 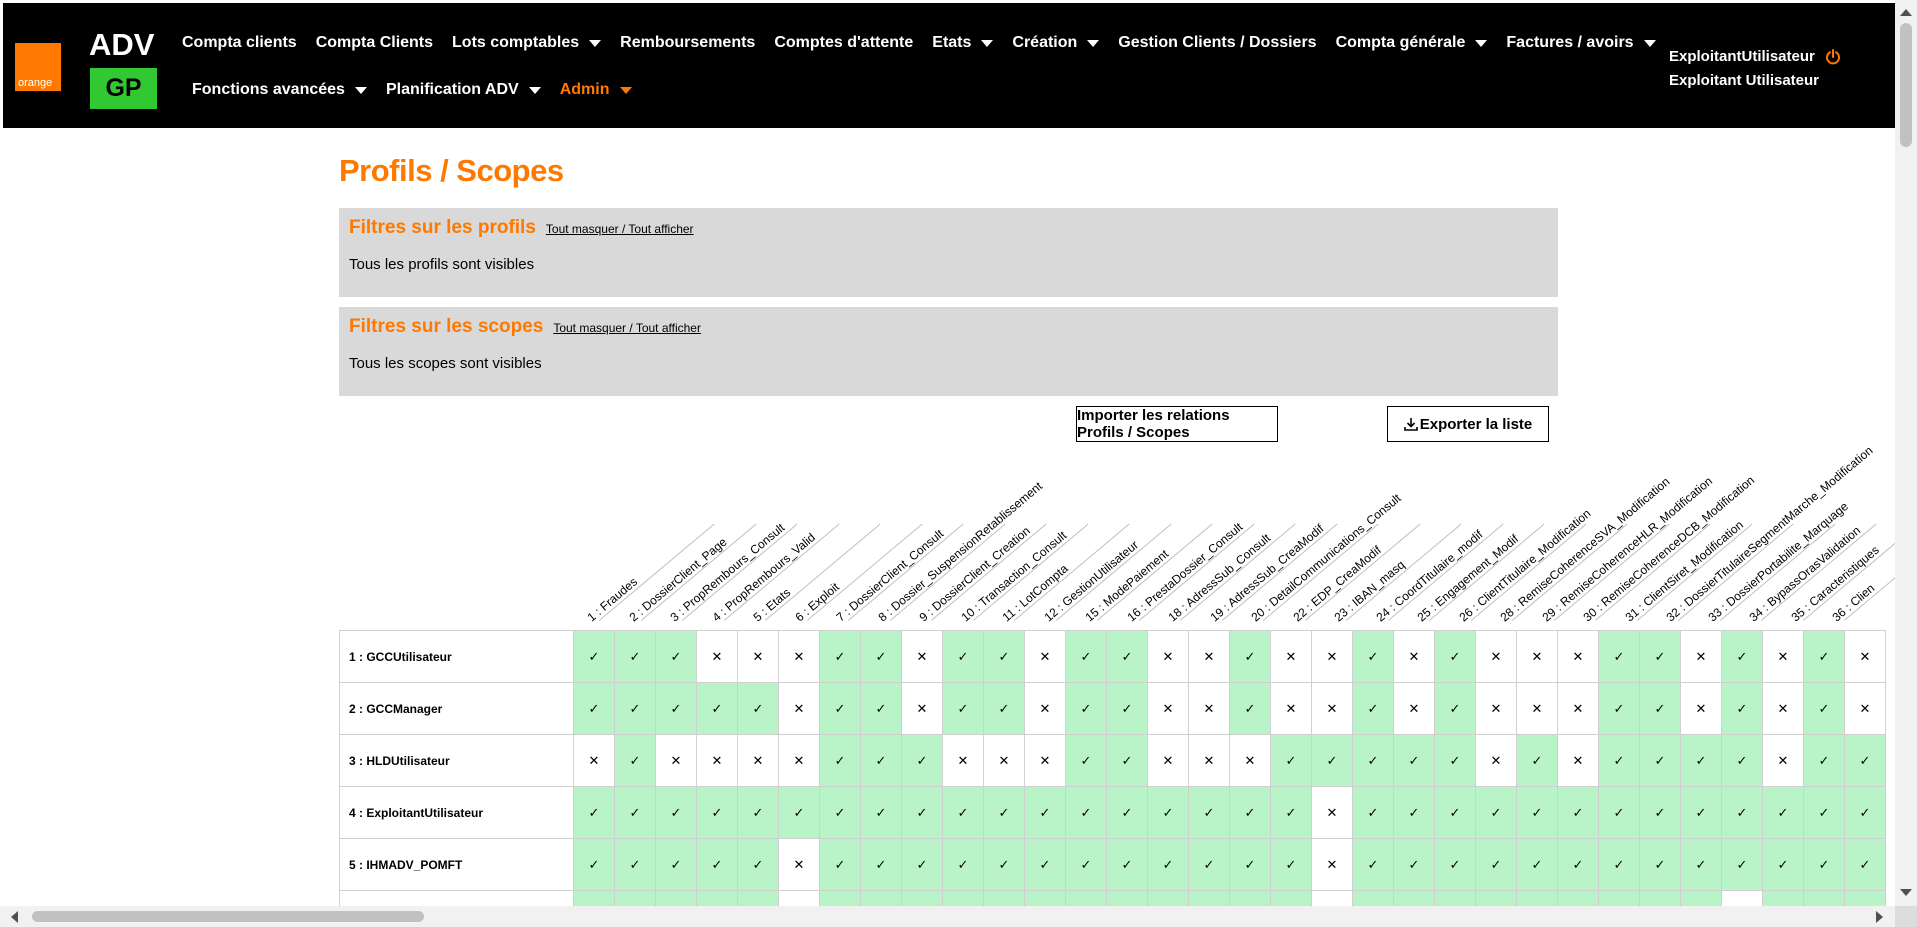 What do you see at coordinates (843, 43) in the screenshot?
I see `menu-item-comptes-d-attente: Comptes d'attente` at bounding box center [843, 43].